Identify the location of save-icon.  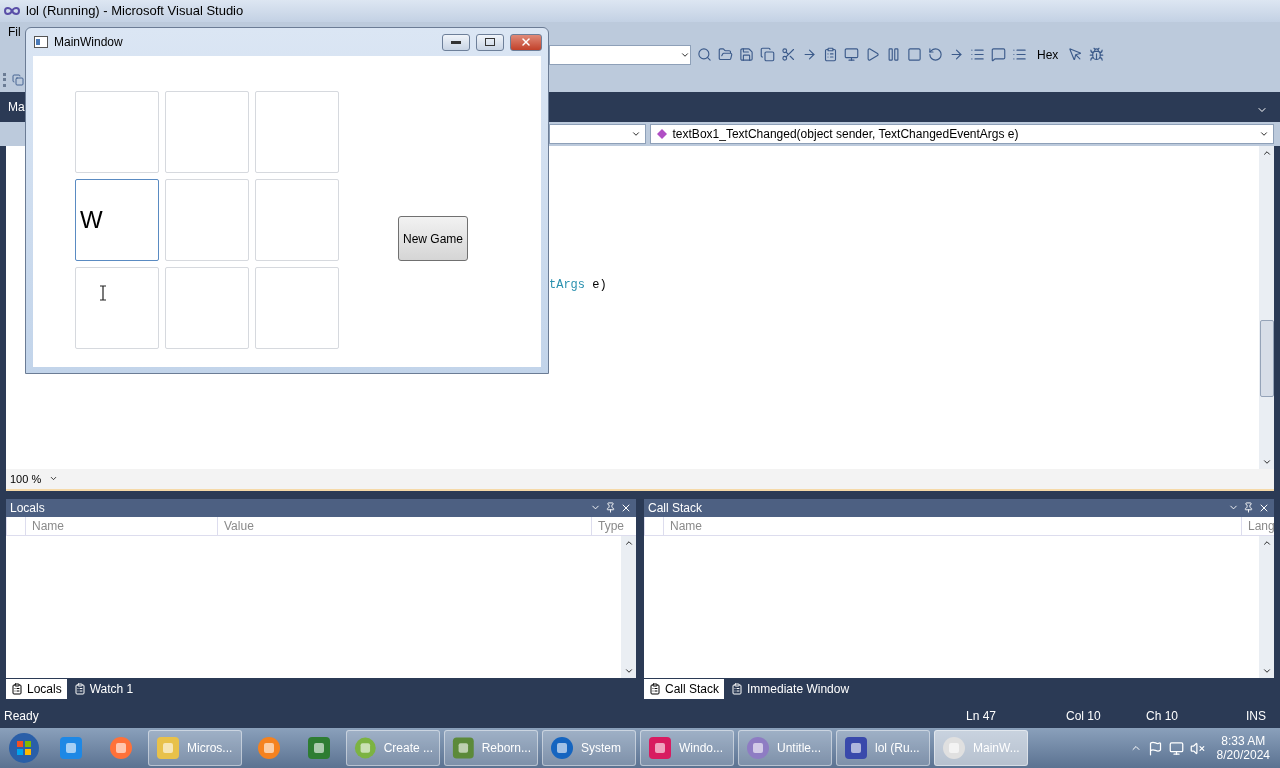
(746, 55).